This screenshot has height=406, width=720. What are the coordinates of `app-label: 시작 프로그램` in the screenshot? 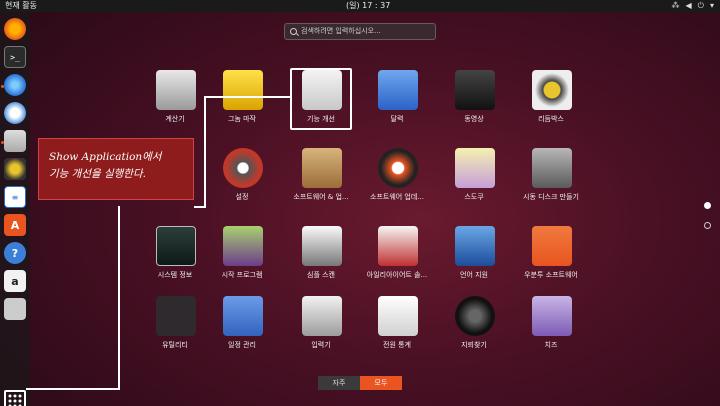 It's located at (242, 275).